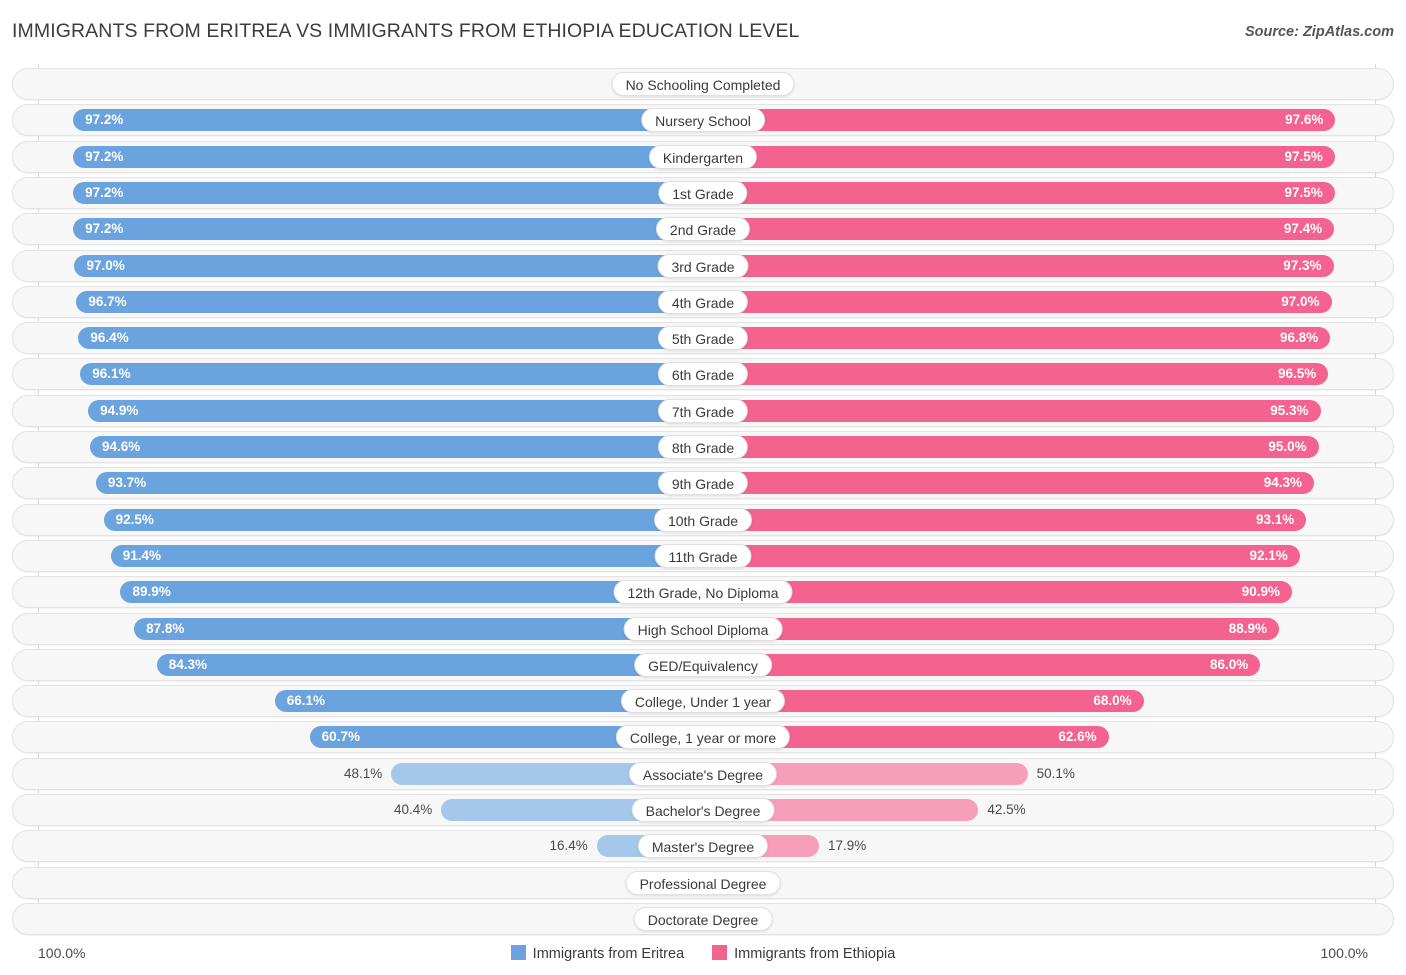  I want to click on bar-right-immigrants-from-ethiopia: 95.3%, so click(1012, 410).